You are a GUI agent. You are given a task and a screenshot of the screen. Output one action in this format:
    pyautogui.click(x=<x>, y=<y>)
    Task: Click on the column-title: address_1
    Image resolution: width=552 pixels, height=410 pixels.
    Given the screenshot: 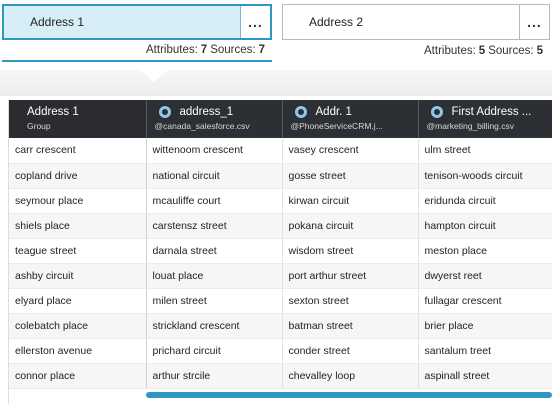 What is the action you would take?
    pyautogui.click(x=206, y=112)
    